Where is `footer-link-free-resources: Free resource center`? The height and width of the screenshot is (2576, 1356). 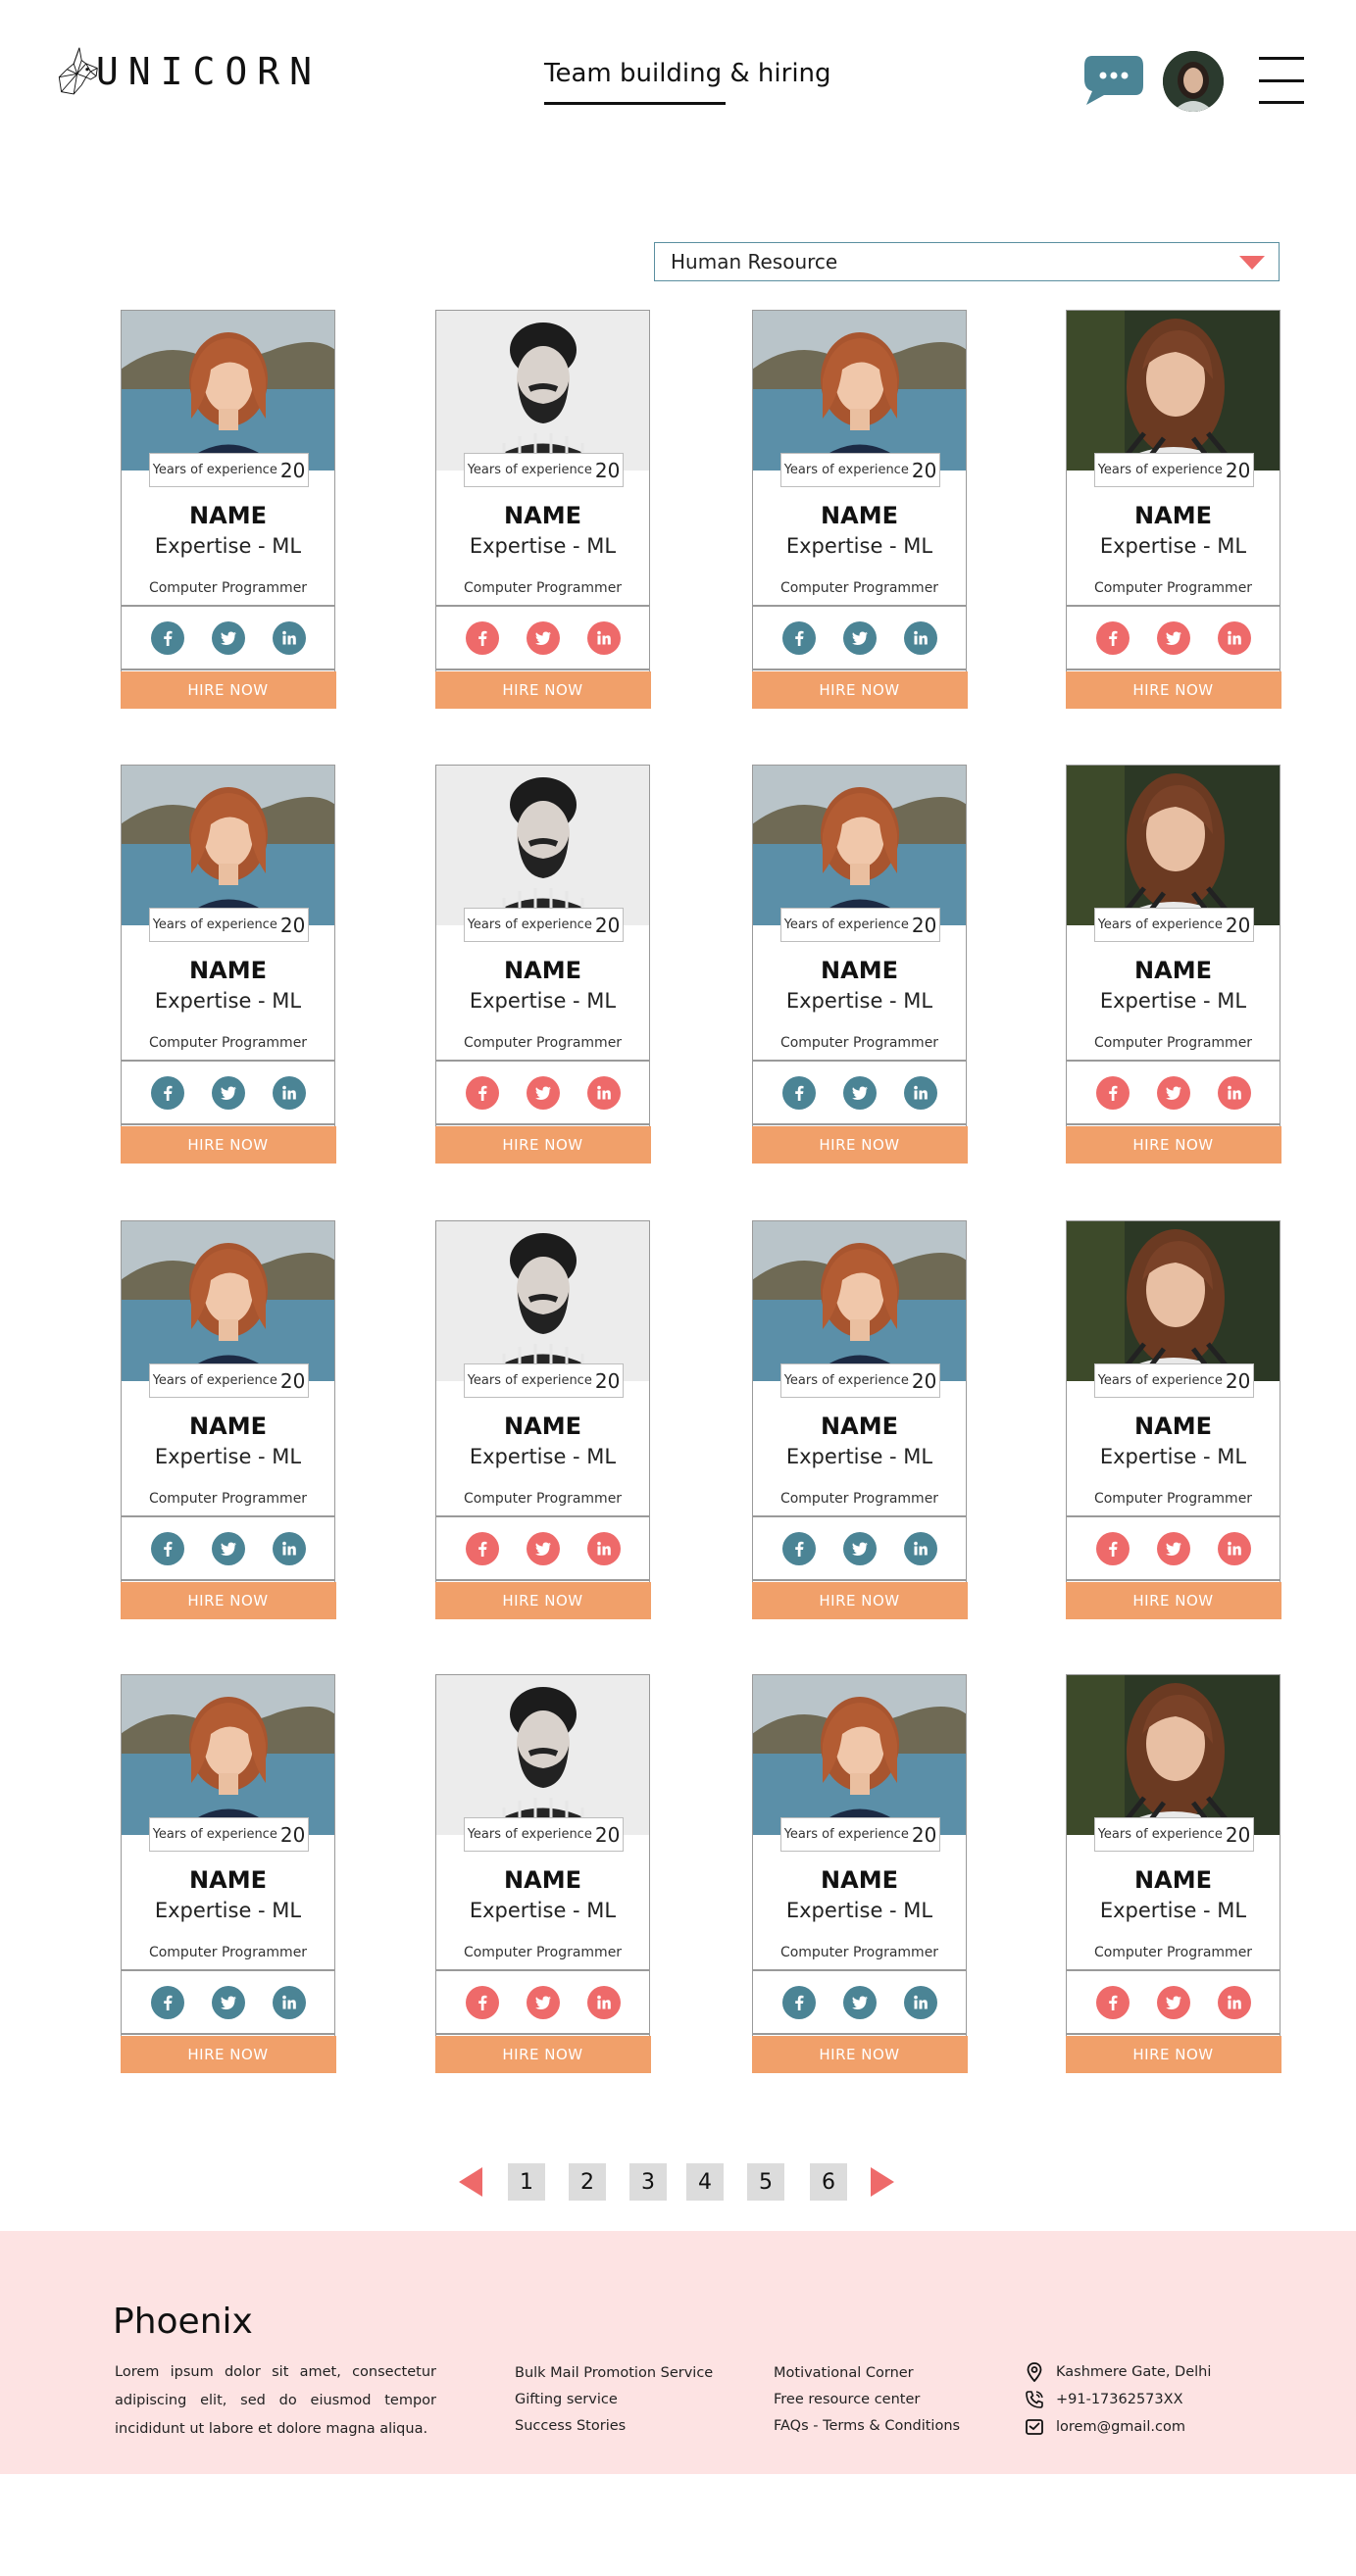 footer-link-free-resources: Free resource center is located at coordinates (867, 2400).